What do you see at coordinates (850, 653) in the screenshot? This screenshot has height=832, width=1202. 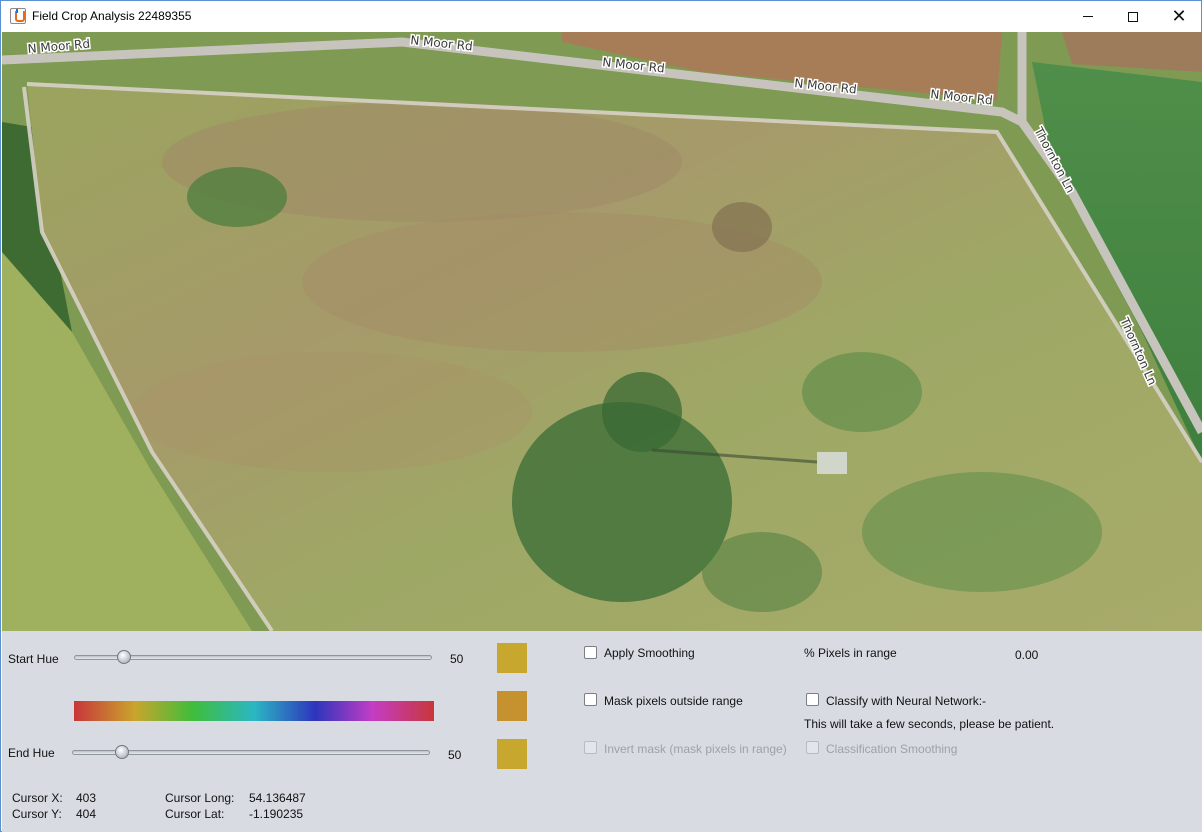 I see `pixels-in-range-label: % Pixels in range` at bounding box center [850, 653].